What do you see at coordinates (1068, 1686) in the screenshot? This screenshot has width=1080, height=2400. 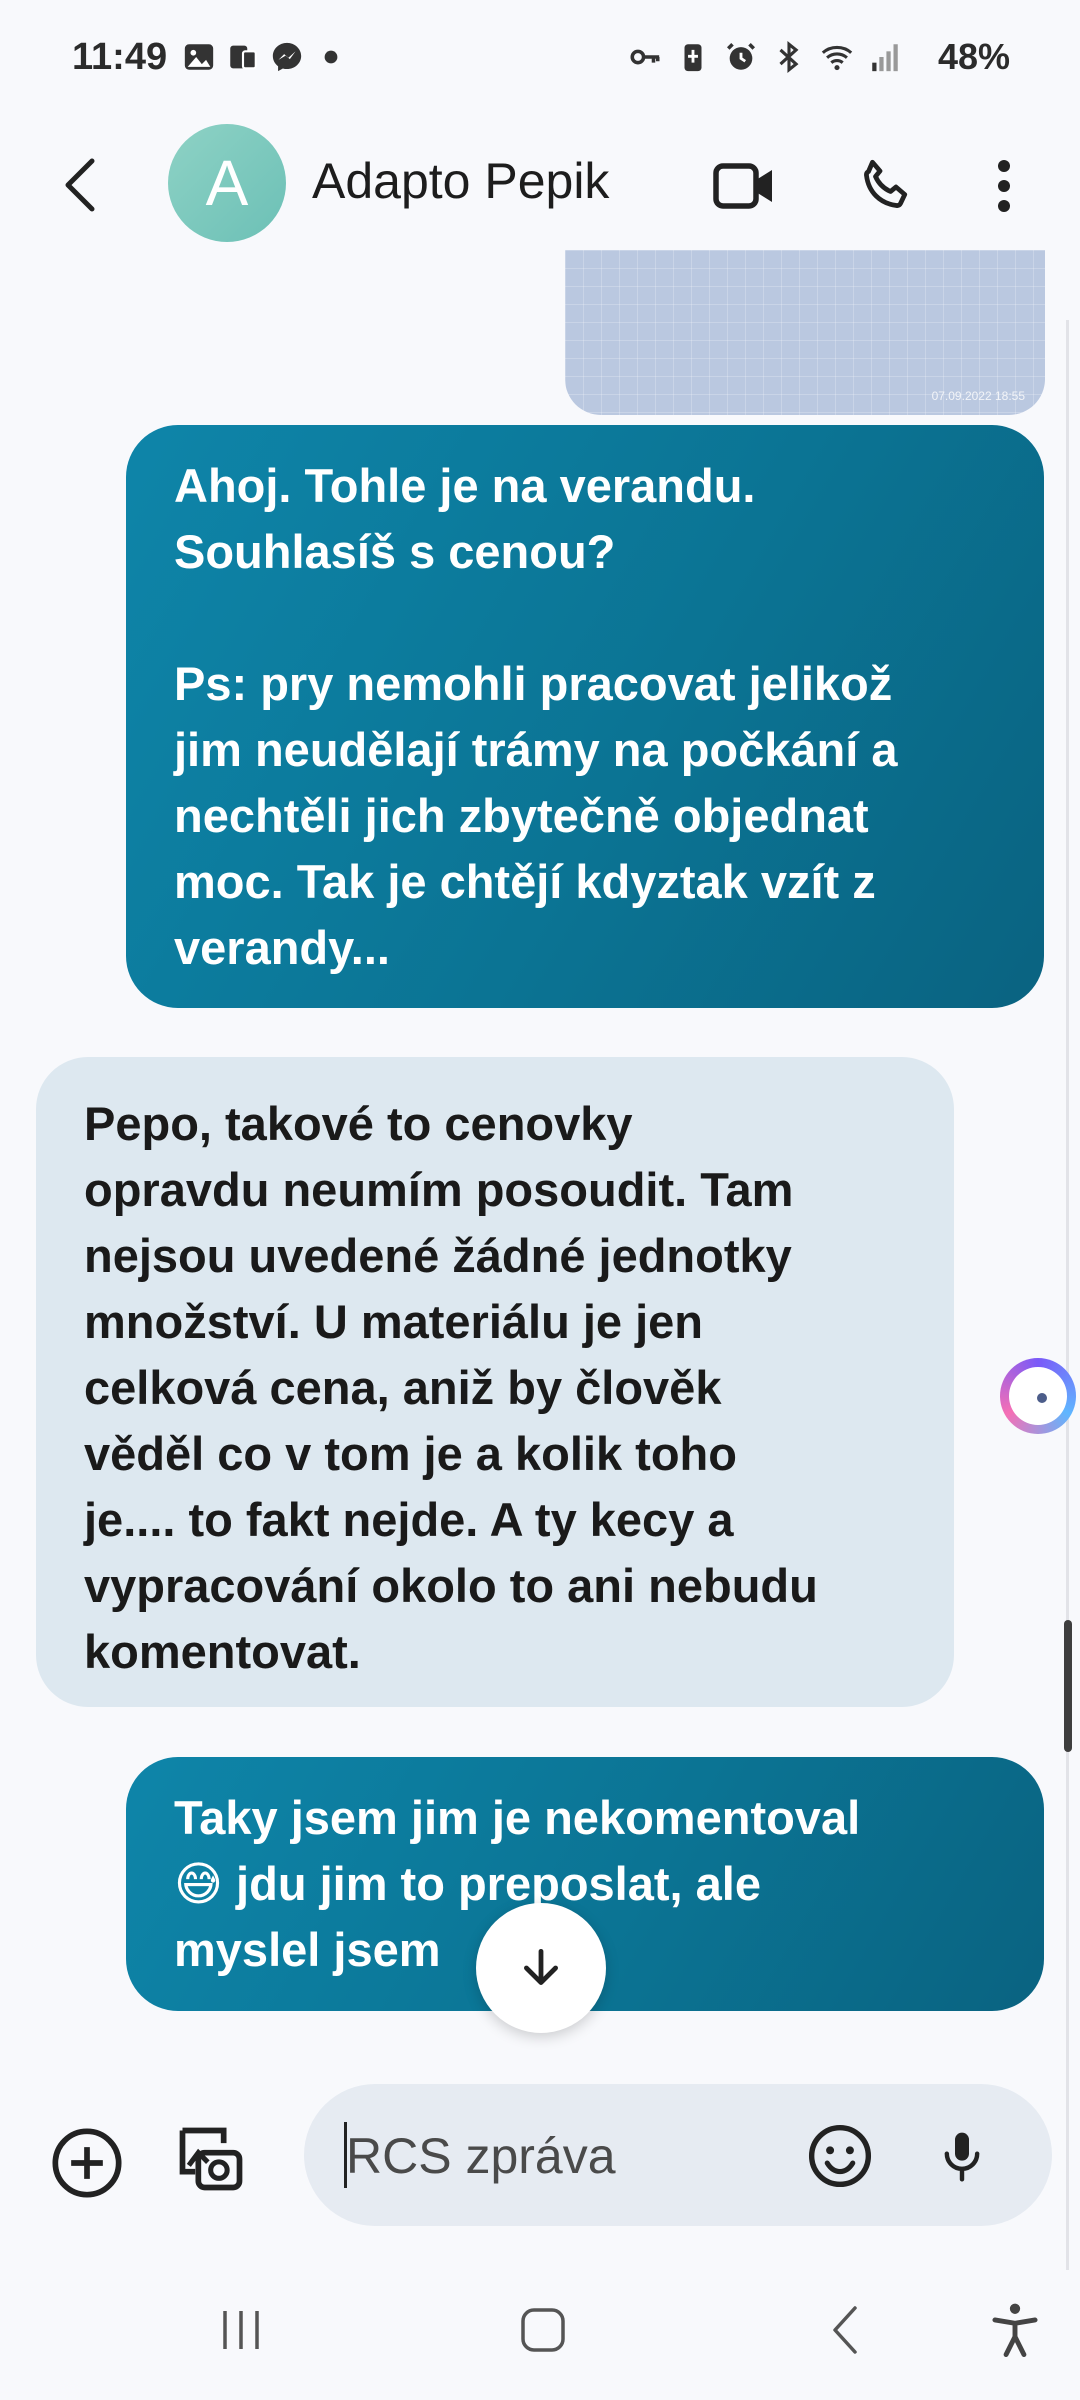 I see `scrollbar-thumb` at bounding box center [1068, 1686].